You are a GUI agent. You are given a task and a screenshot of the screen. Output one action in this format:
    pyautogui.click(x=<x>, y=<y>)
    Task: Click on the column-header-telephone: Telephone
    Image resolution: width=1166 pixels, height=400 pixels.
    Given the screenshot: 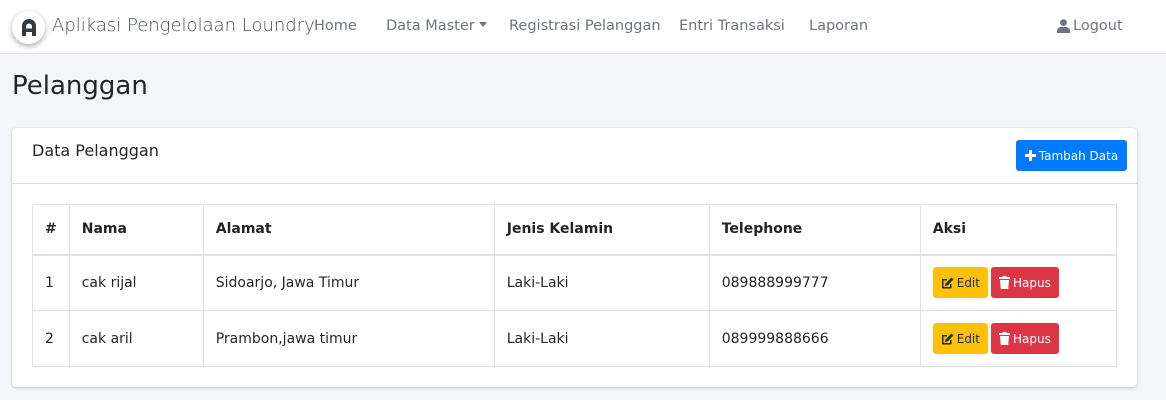 What is the action you would take?
    pyautogui.click(x=814, y=230)
    